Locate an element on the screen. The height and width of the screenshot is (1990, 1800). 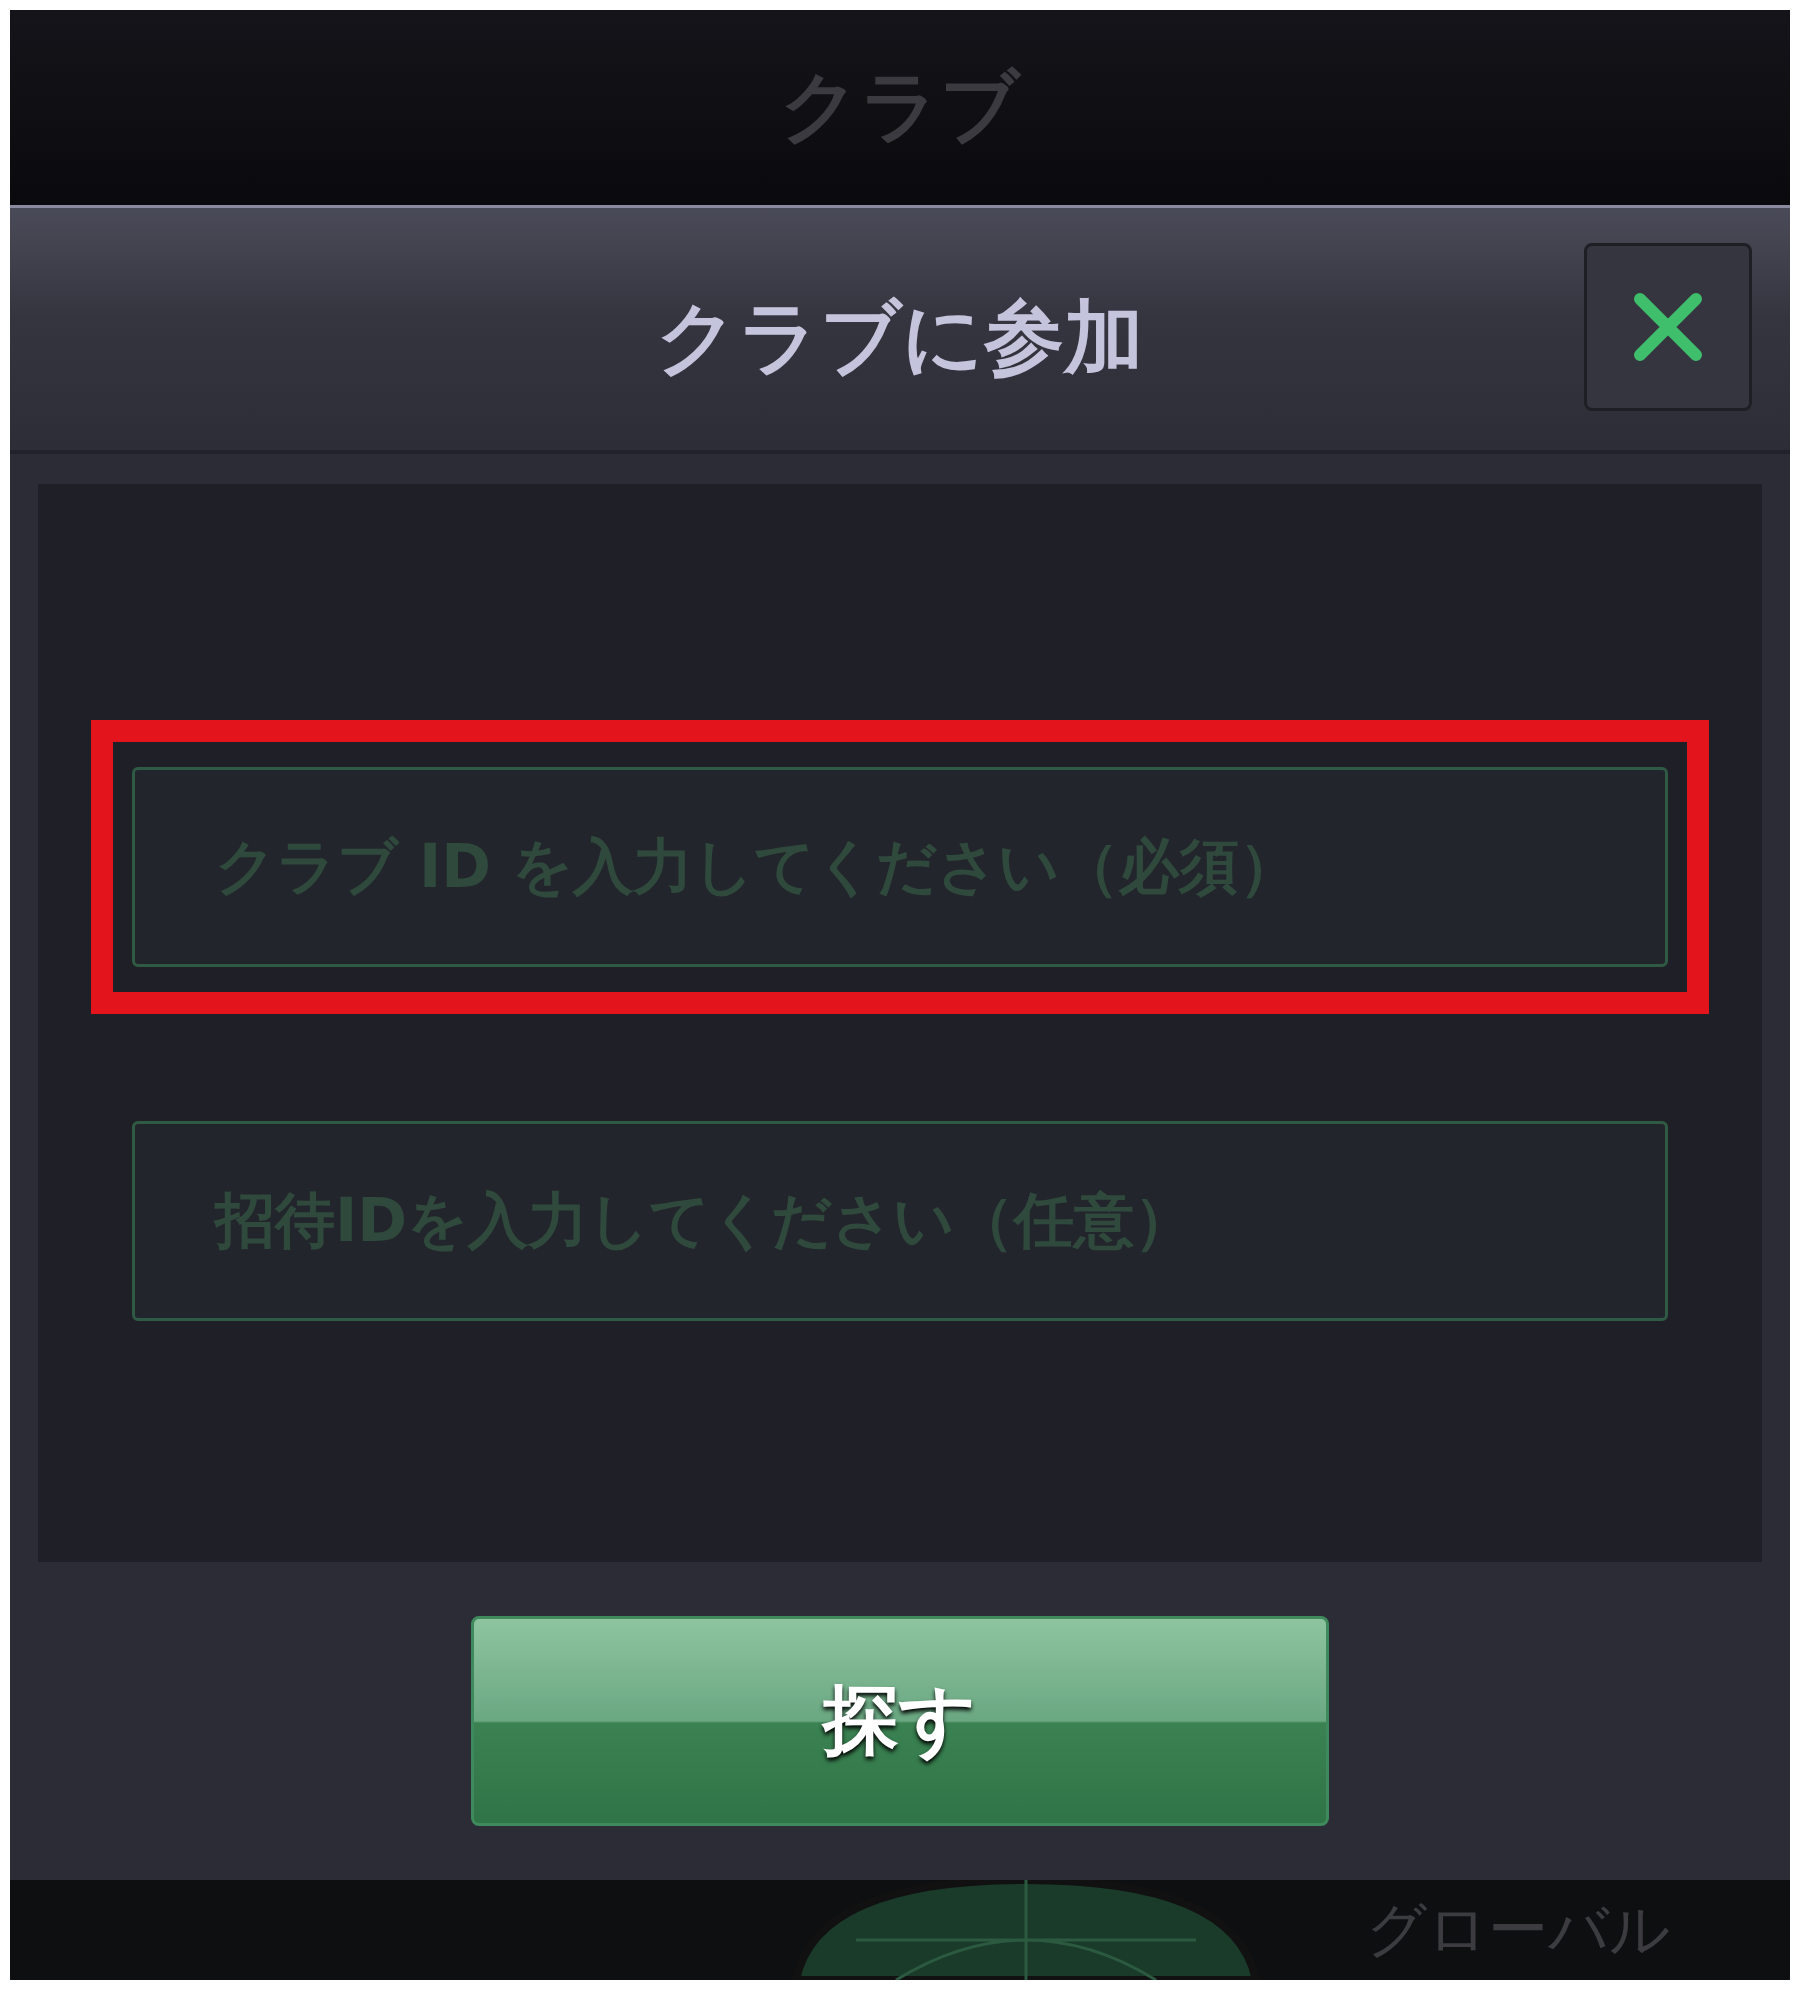
close-icon is located at coordinates (1668, 327).